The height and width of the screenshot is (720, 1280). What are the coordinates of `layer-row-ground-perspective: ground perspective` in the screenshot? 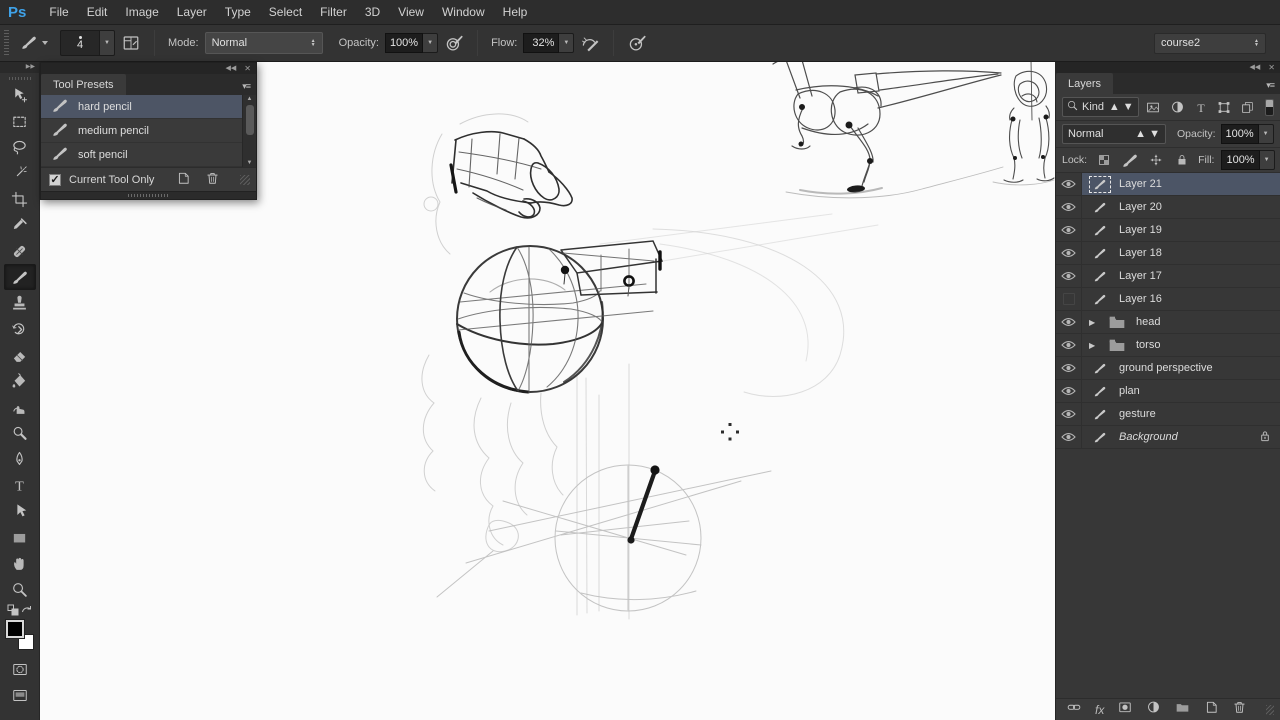 It's located at (1168, 368).